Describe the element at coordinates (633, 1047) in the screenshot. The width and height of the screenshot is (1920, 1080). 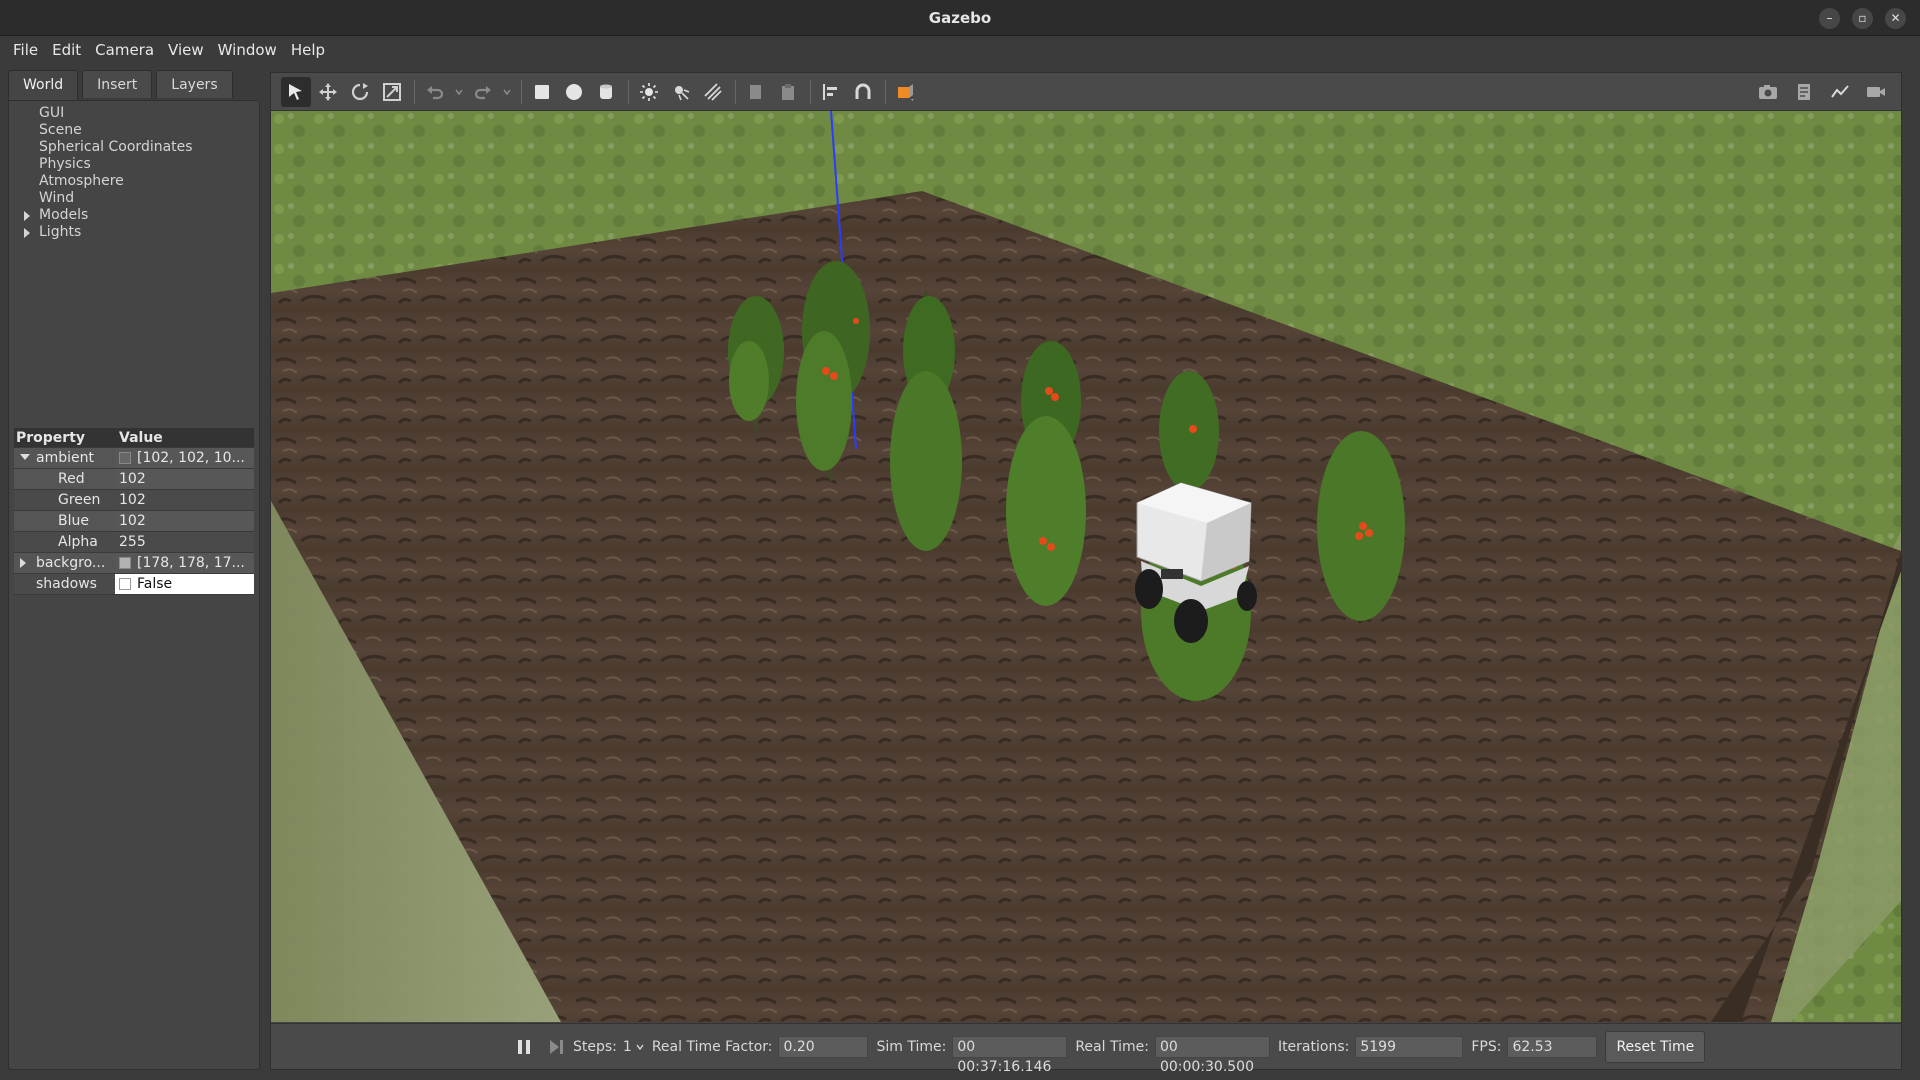
I see `steps-spinbox: 1` at that location.